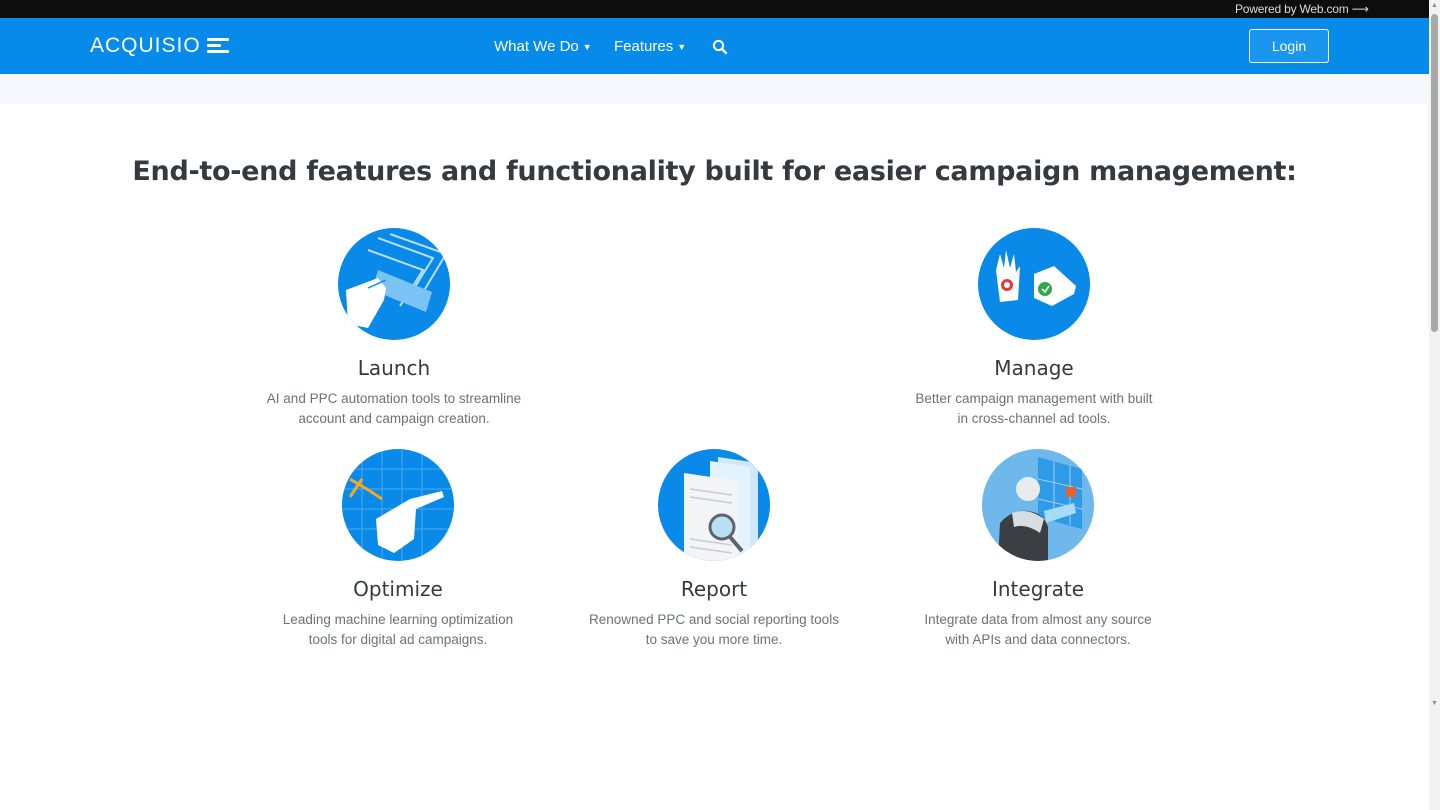 This screenshot has width=1440, height=810. Describe the element at coordinates (1034, 284) in the screenshot. I see `manage-icon` at that location.